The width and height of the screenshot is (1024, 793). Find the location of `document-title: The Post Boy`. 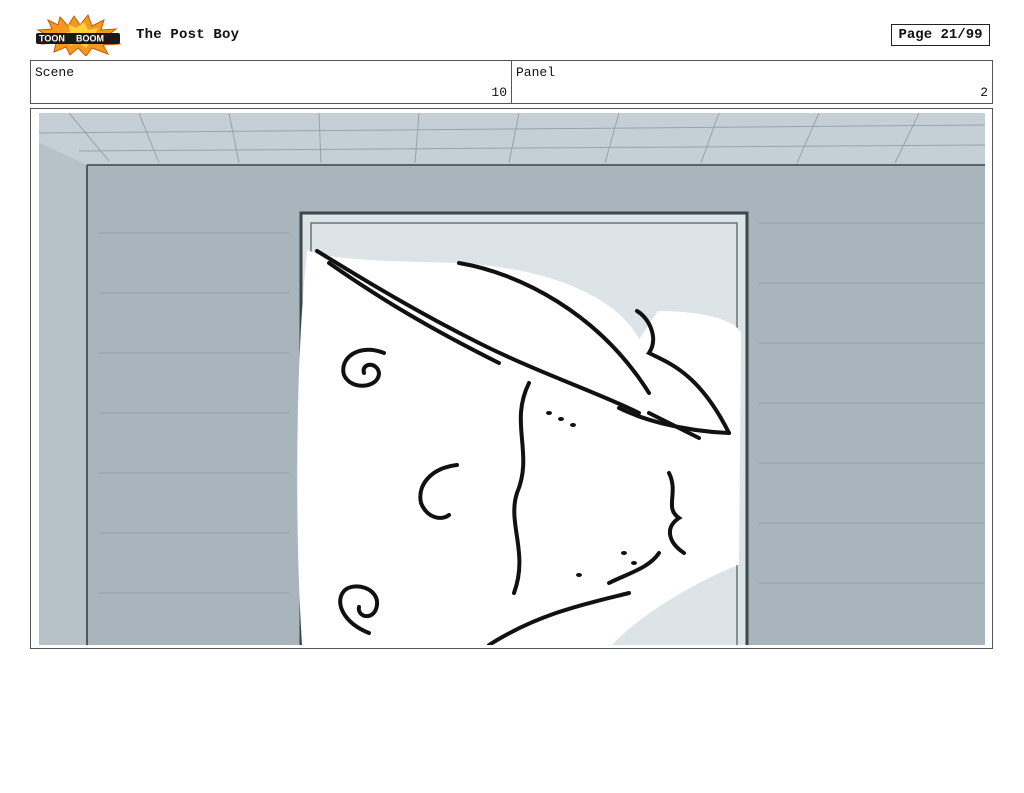

document-title: The Post Boy is located at coordinates (188, 35).